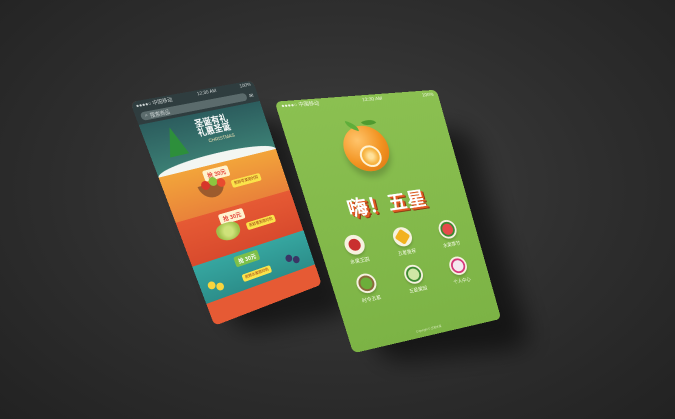  I want to click on category-item: 水果王国, so click(356, 250).